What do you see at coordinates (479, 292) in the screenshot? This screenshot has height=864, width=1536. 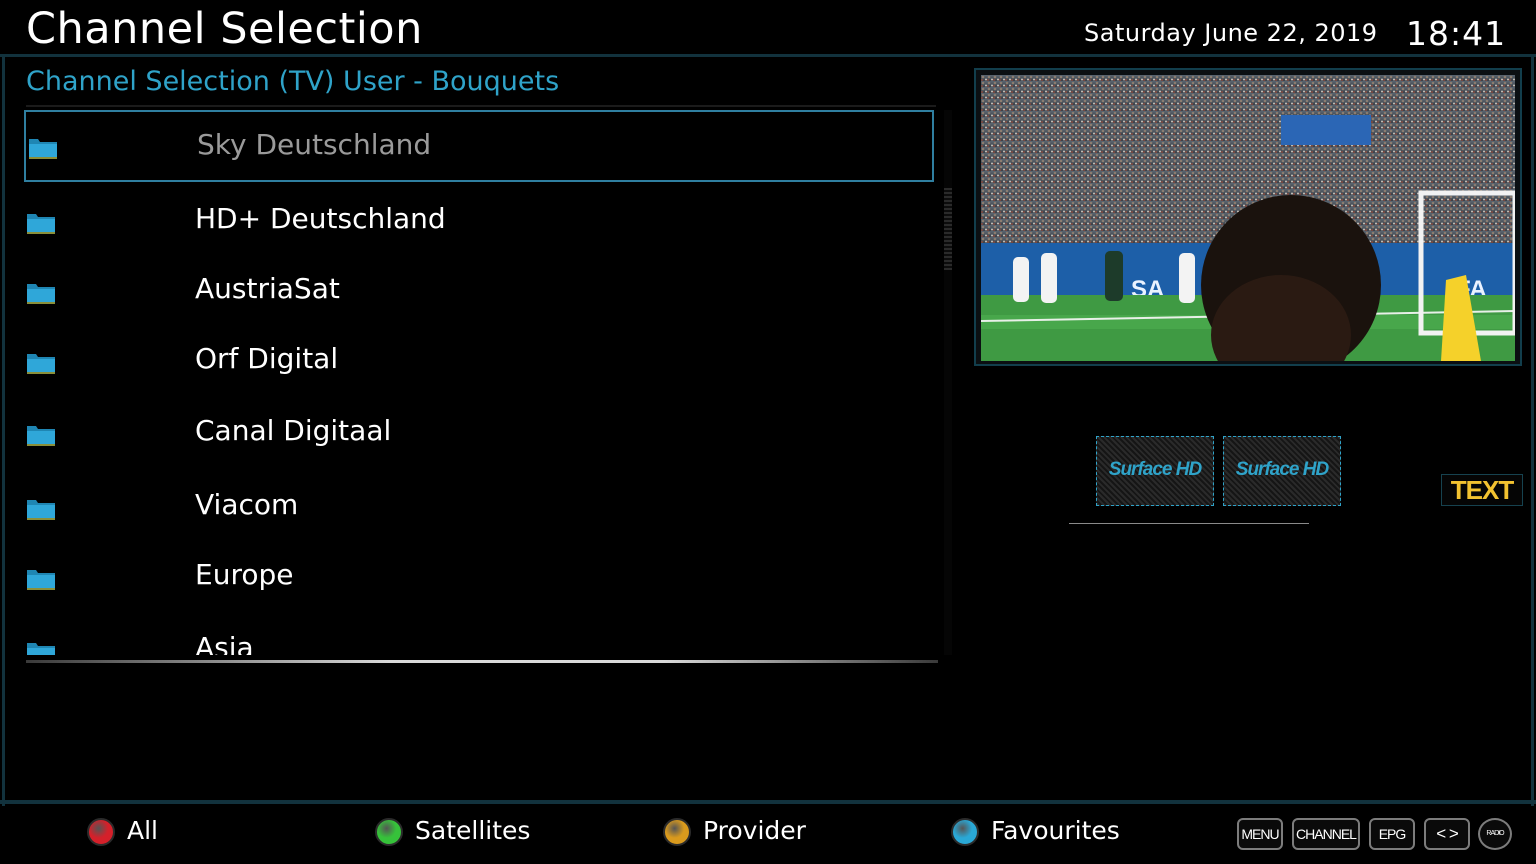 I see `list-item: AustriaSat` at bounding box center [479, 292].